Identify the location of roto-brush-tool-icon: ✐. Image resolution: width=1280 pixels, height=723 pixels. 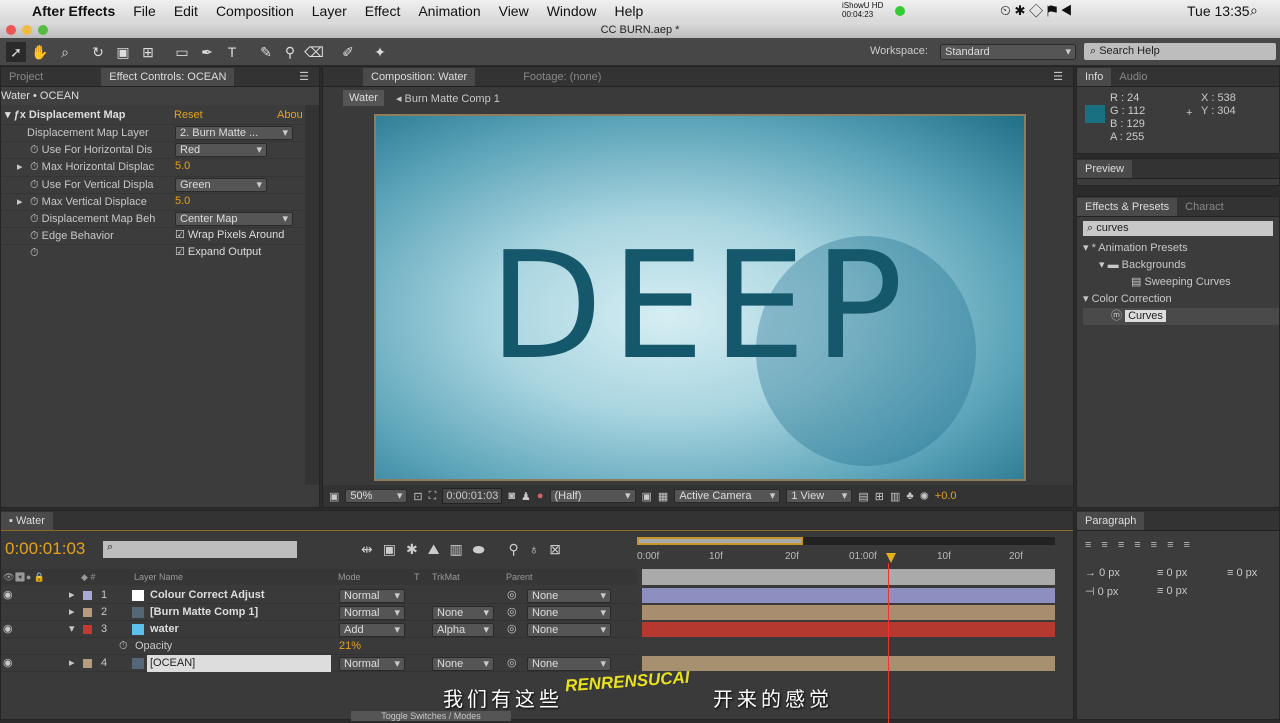
(348, 52).